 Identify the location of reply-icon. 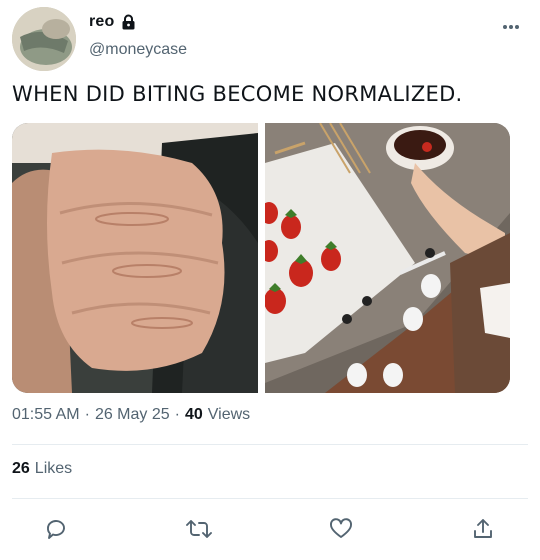
(56, 529).